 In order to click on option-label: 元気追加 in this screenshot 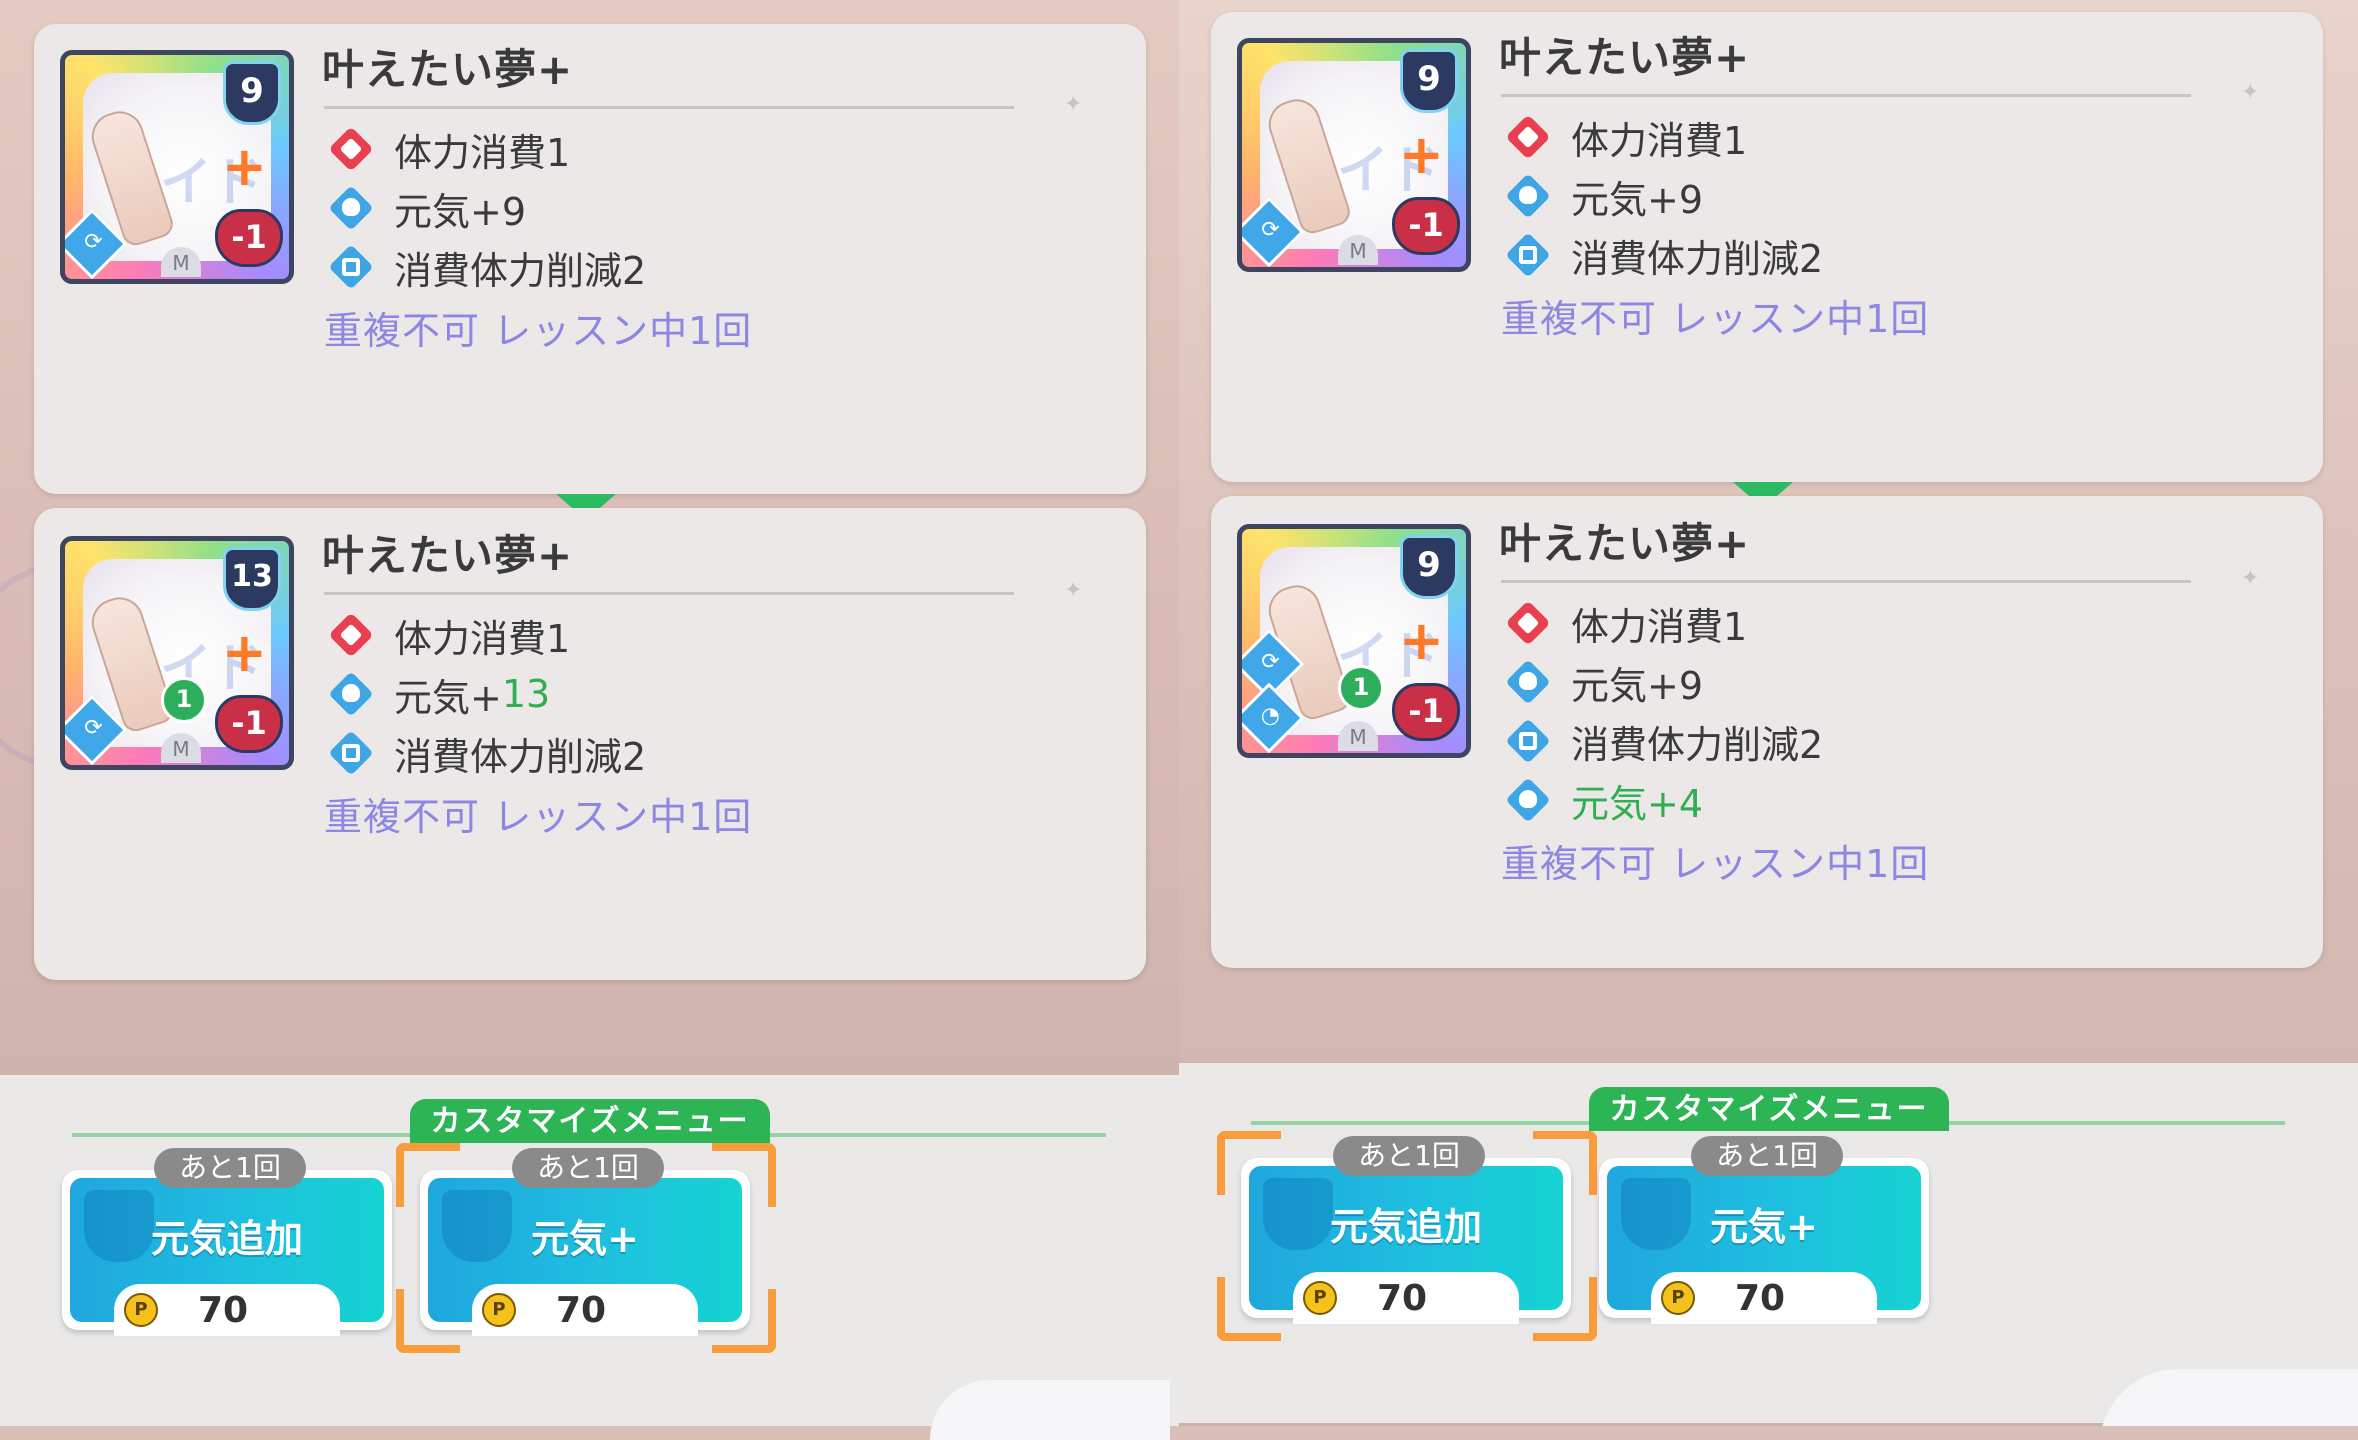, I will do `click(226, 1239)`.